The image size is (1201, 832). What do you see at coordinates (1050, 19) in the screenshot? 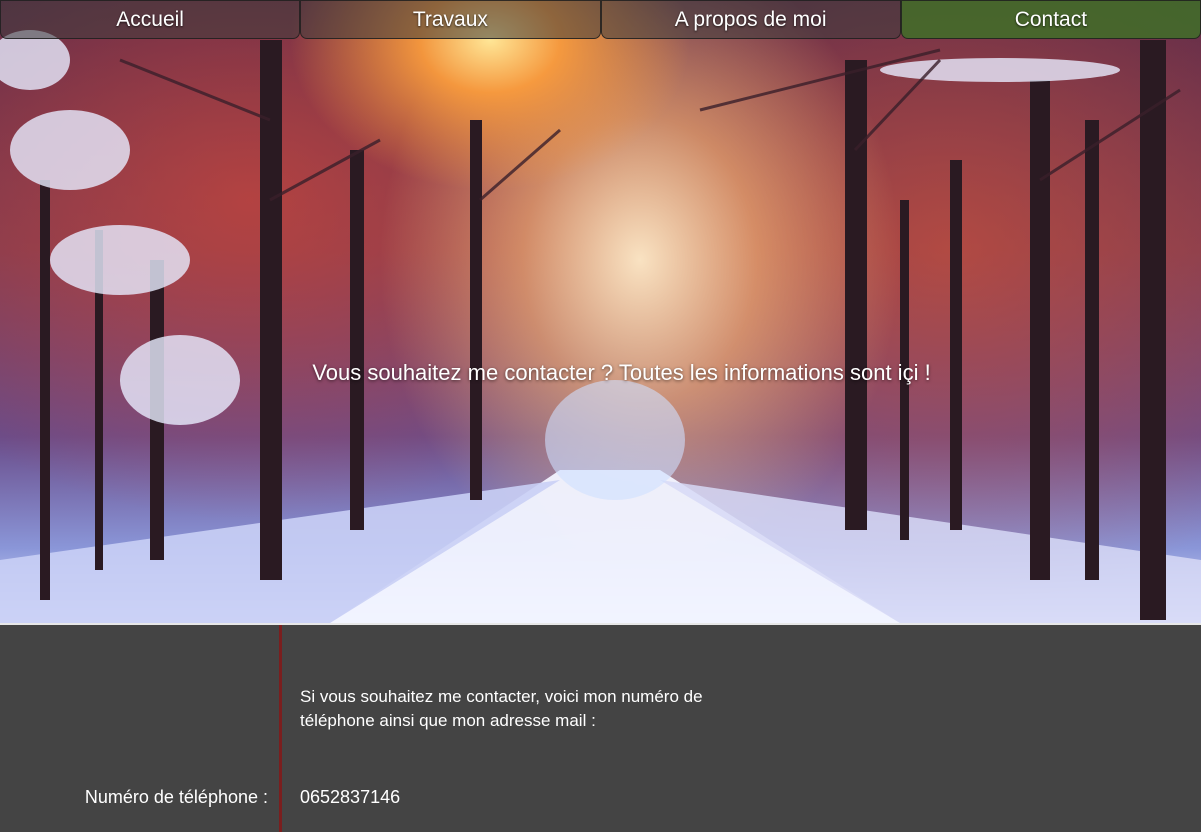
I see `nav-contact: Contact` at bounding box center [1050, 19].